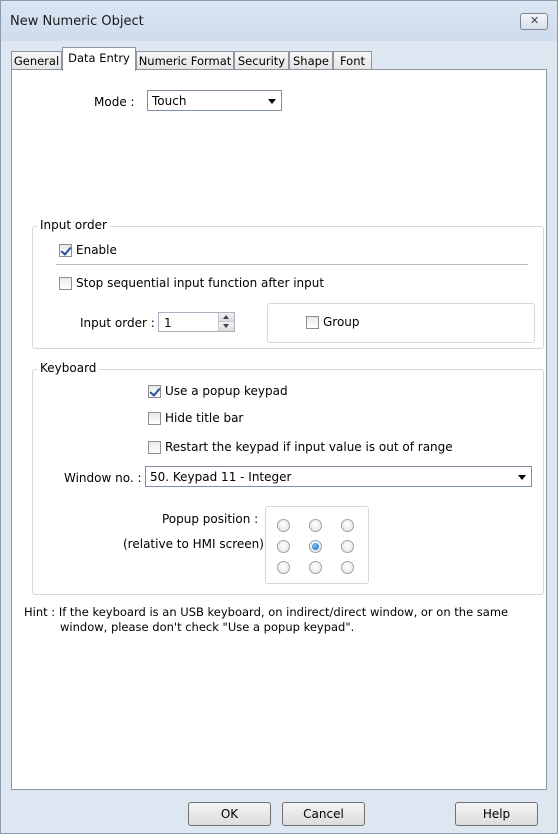  Describe the element at coordinates (226, 326) in the screenshot. I see `stepper-down-icon` at that location.